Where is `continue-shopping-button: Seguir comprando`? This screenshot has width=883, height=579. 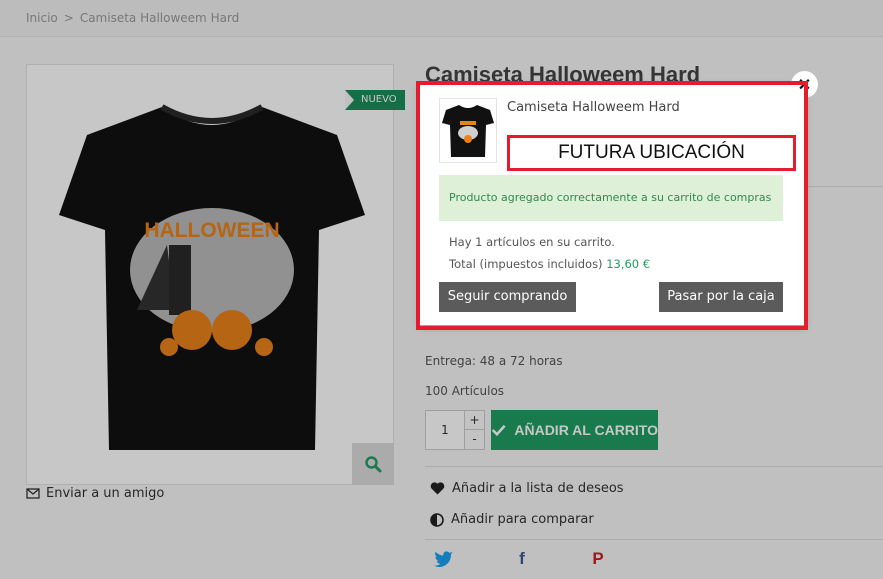
continue-shopping-button: Seguir comprando is located at coordinates (507, 297).